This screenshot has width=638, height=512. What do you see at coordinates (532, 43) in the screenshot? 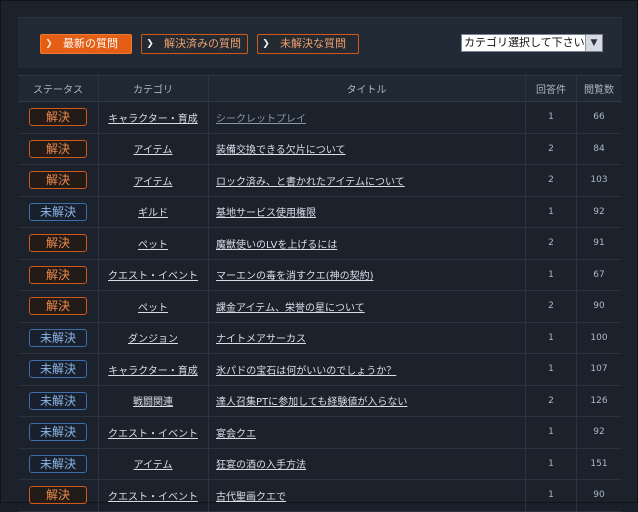
I see `category-select: カテゴリ選択して下さい ▼` at bounding box center [532, 43].